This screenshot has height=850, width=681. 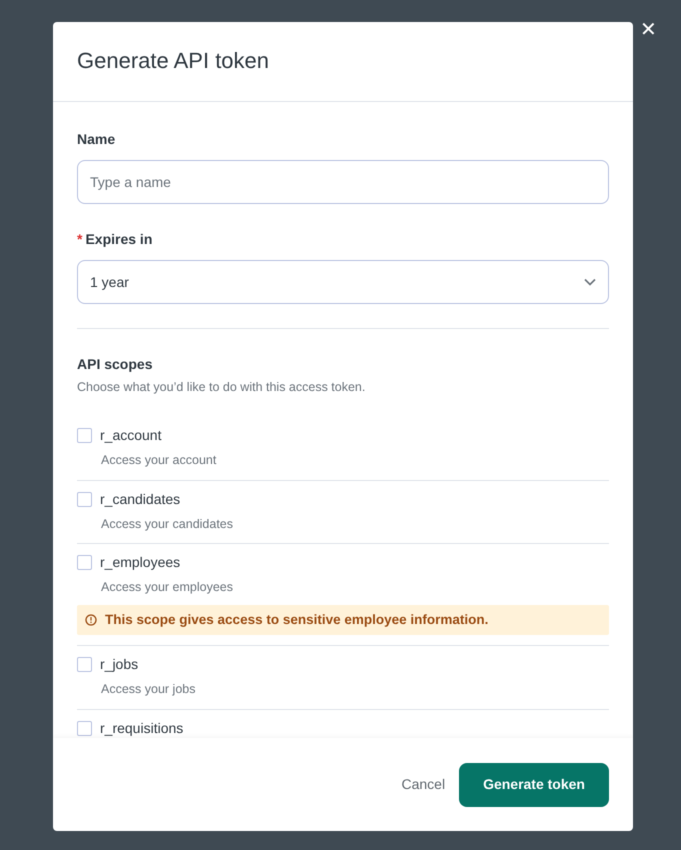 What do you see at coordinates (159, 460) in the screenshot?
I see `scope-description: Access your account` at bounding box center [159, 460].